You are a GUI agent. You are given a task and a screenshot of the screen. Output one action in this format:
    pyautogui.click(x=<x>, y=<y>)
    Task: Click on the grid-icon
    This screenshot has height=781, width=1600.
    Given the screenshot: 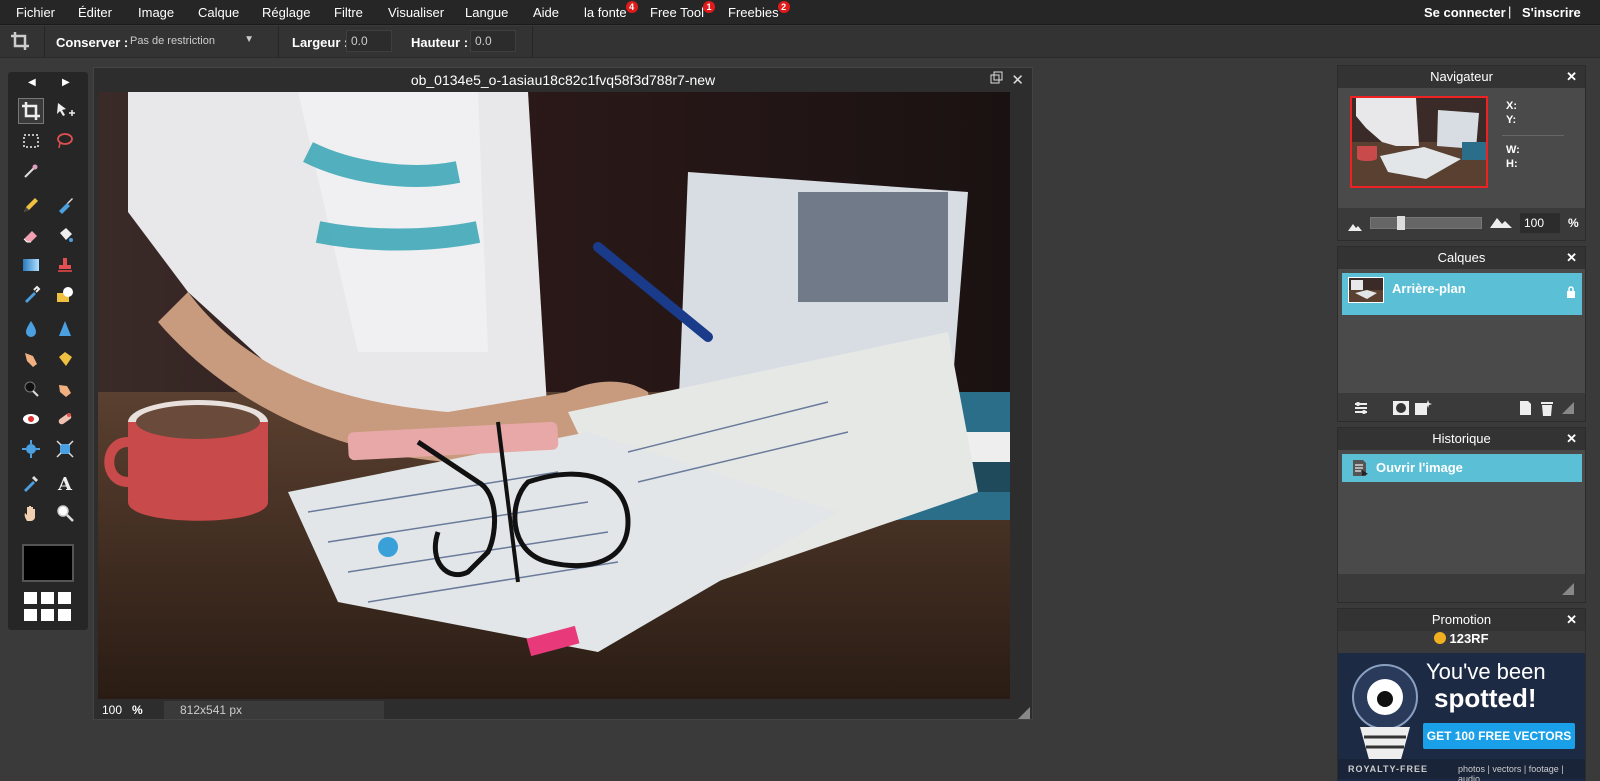 What is the action you would take?
    pyautogui.click(x=49, y=607)
    